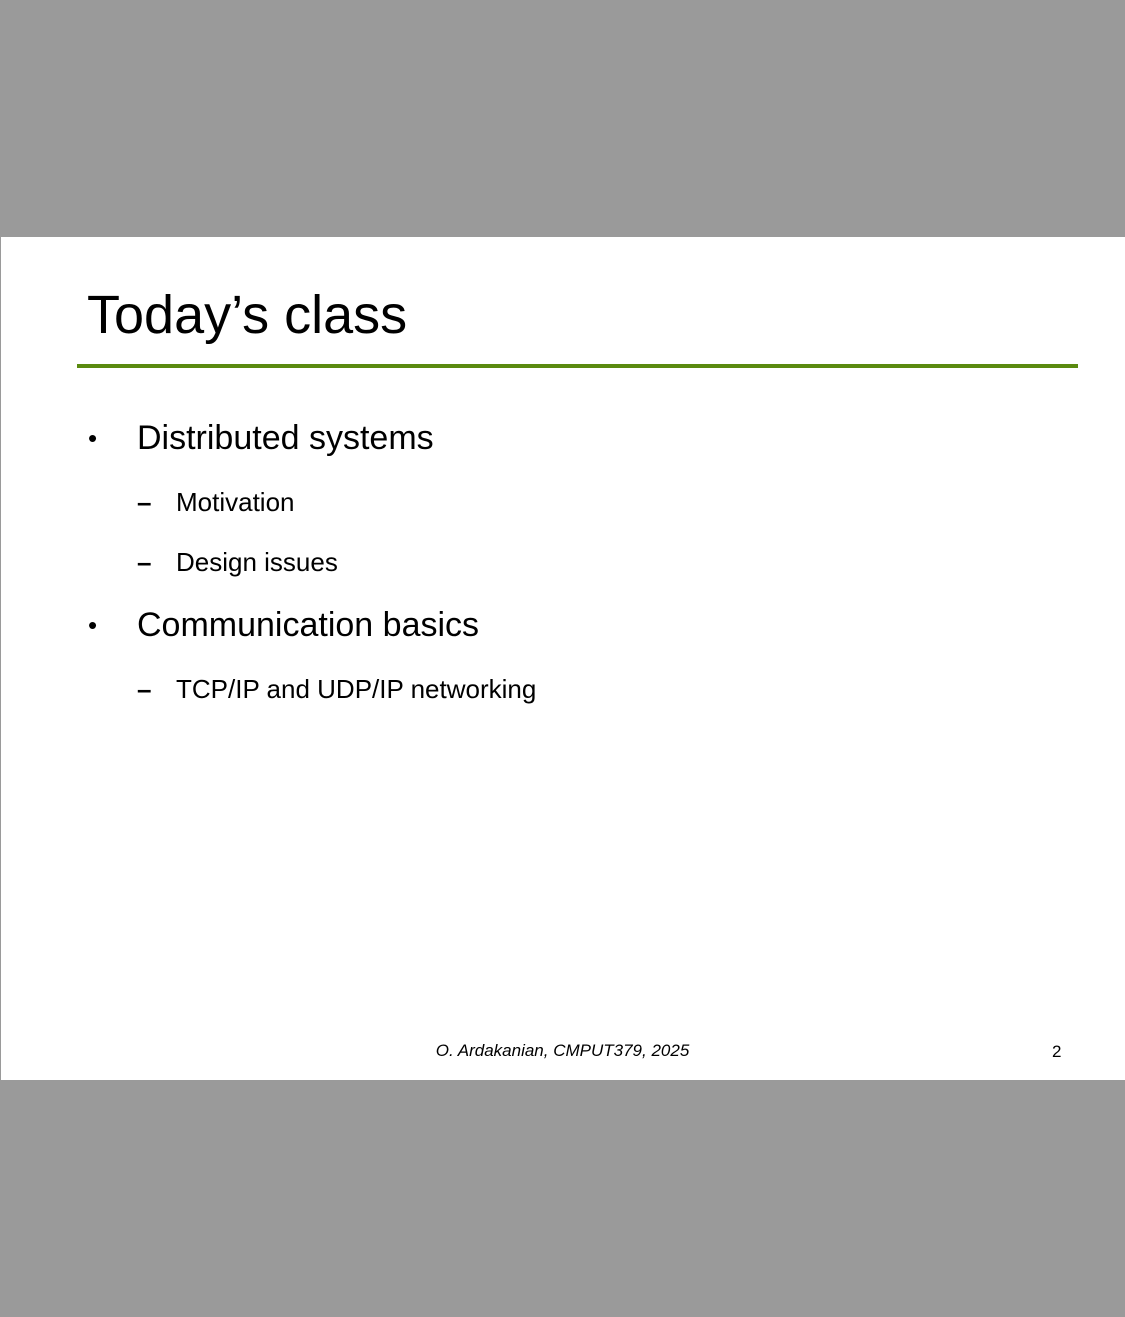 The width and height of the screenshot is (1125, 1317). Describe the element at coordinates (285, 438) in the screenshot. I see `bullet-label: Distributed systems` at that location.